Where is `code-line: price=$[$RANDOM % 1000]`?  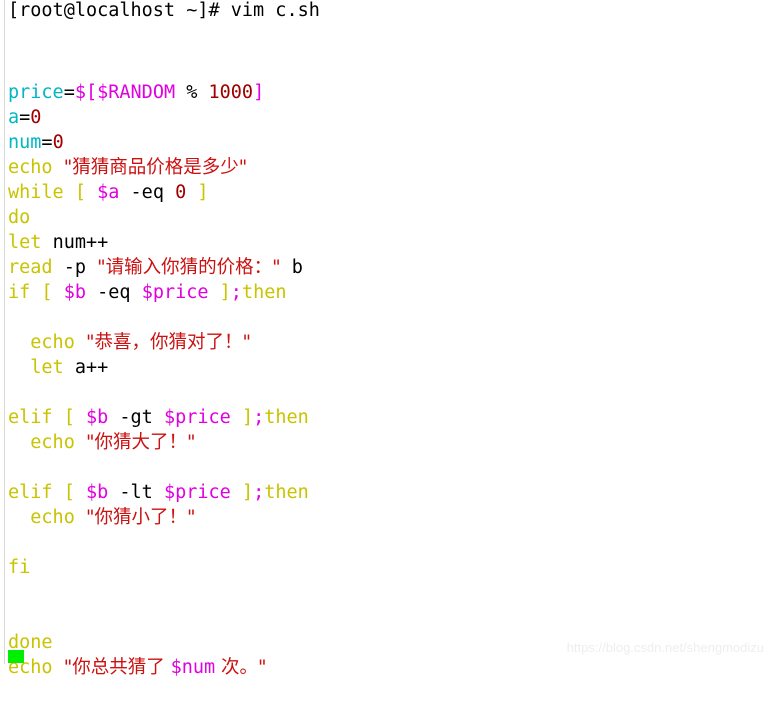
code-line: price=$[$RANDOM % 1000] is located at coordinates (158, 92).